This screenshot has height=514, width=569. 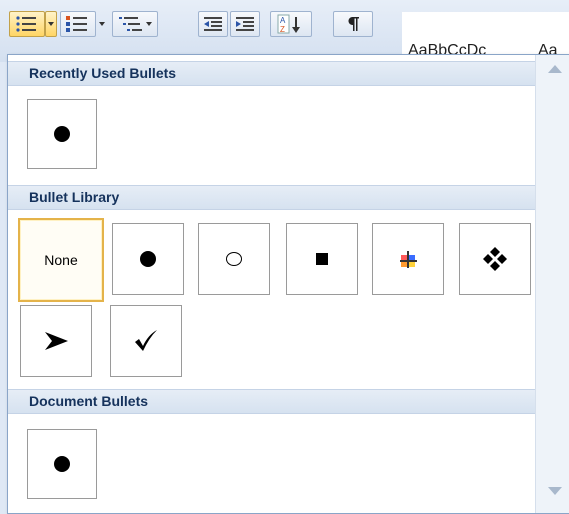 I want to click on bullet-none: None, so click(x=61, y=260).